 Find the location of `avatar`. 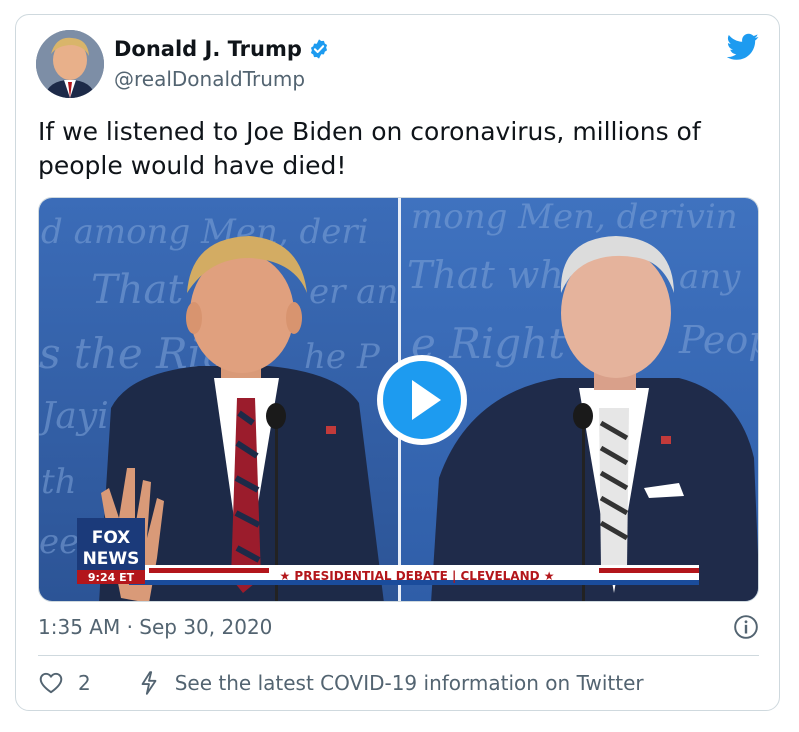

avatar is located at coordinates (70, 64).